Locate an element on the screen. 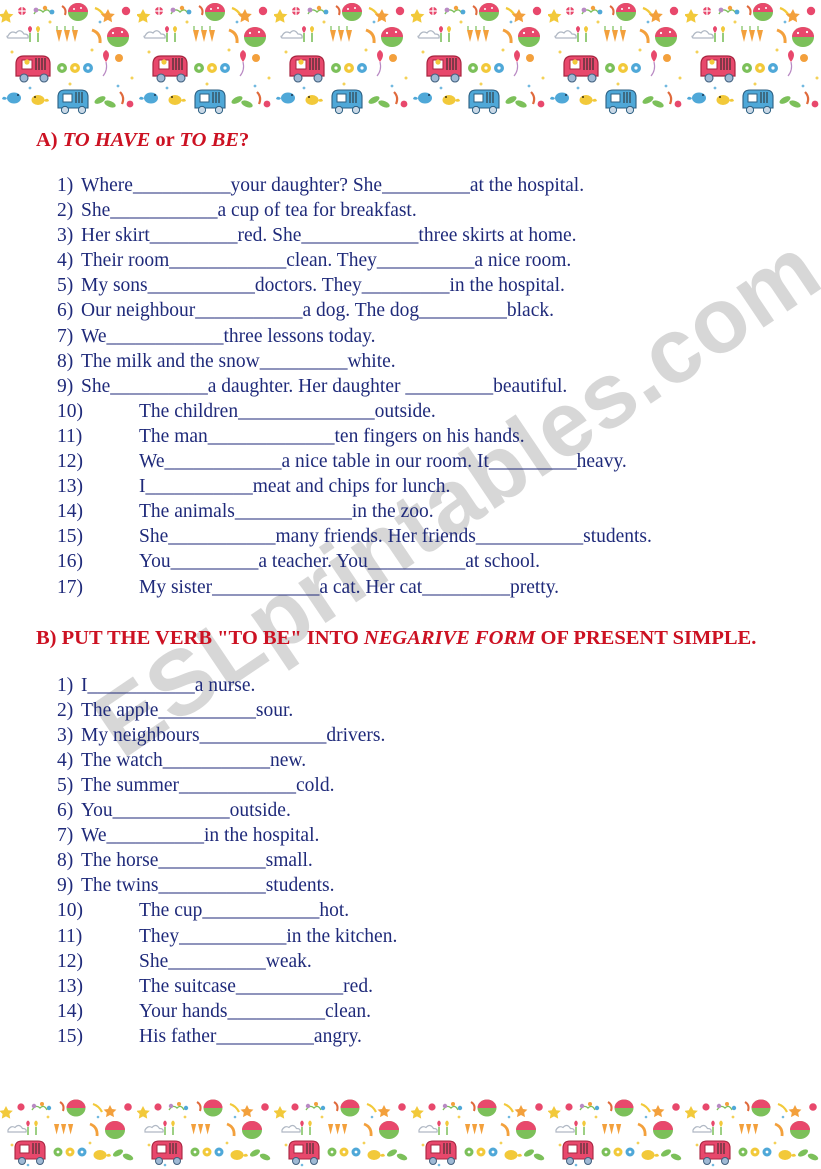 The height and width of the screenshot is (1169, 821). item-text: The milk and the snow_________white. is located at coordinates (238, 361).